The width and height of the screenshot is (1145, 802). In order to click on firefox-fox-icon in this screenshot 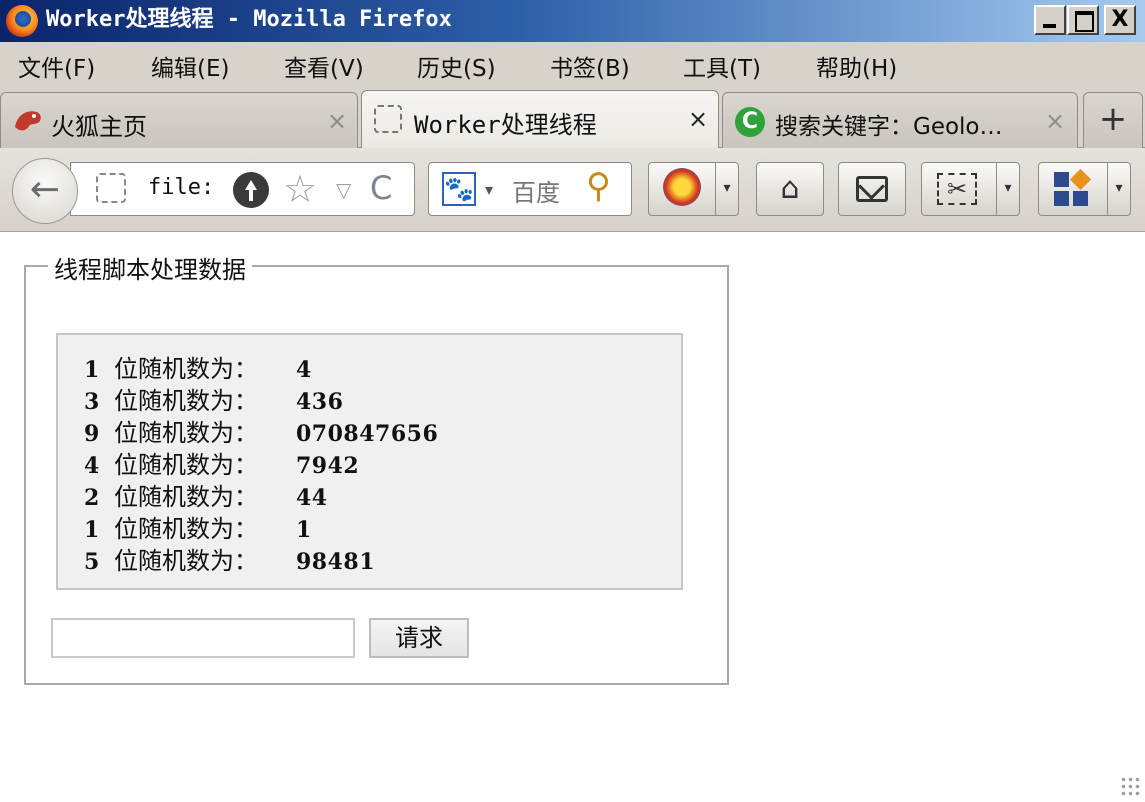, I will do `click(28, 121)`.